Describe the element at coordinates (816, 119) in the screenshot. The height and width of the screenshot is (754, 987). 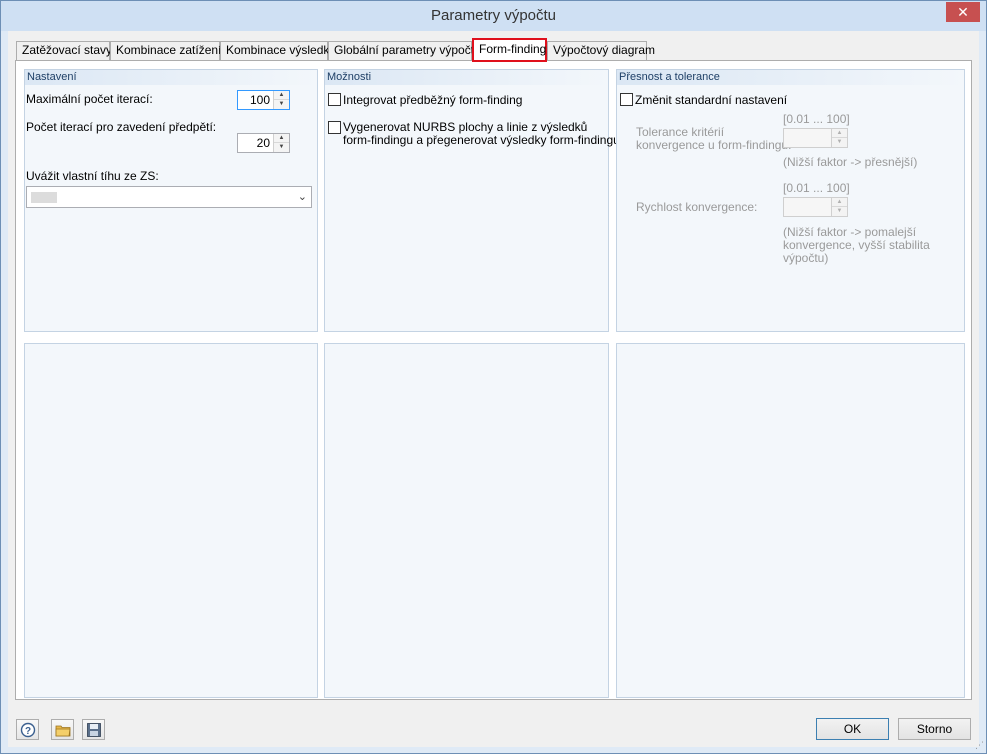
I see `tolerance-range-label: [0.01 ... 100]` at that location.